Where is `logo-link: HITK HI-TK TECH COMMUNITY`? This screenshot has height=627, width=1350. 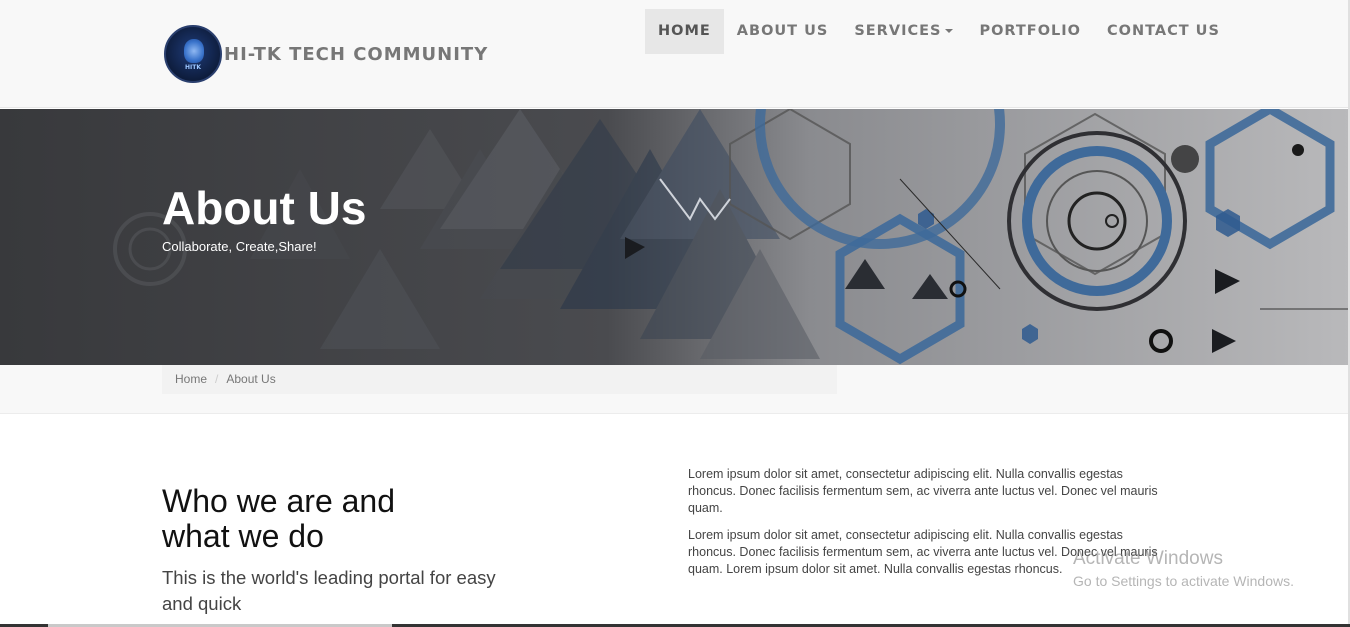 logo-link: HITK HI-TK TECH COMMUNITY is located at coordinates (326, 54).